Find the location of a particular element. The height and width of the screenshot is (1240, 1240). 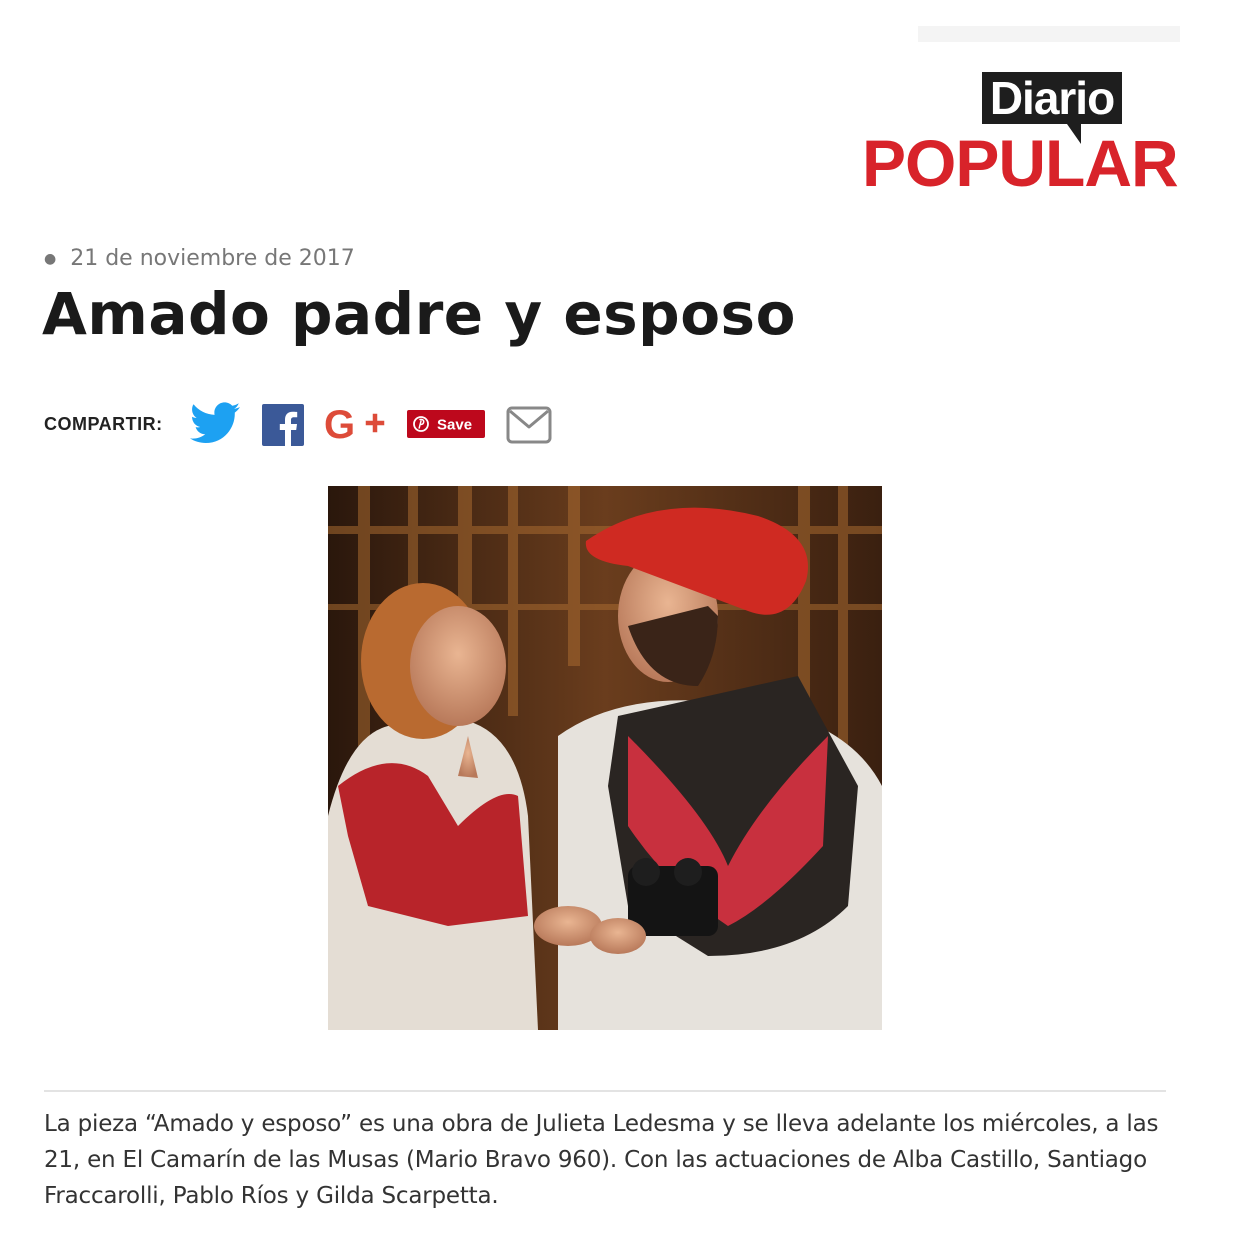

facebook-f-icon is located at coordinates (283, 425).